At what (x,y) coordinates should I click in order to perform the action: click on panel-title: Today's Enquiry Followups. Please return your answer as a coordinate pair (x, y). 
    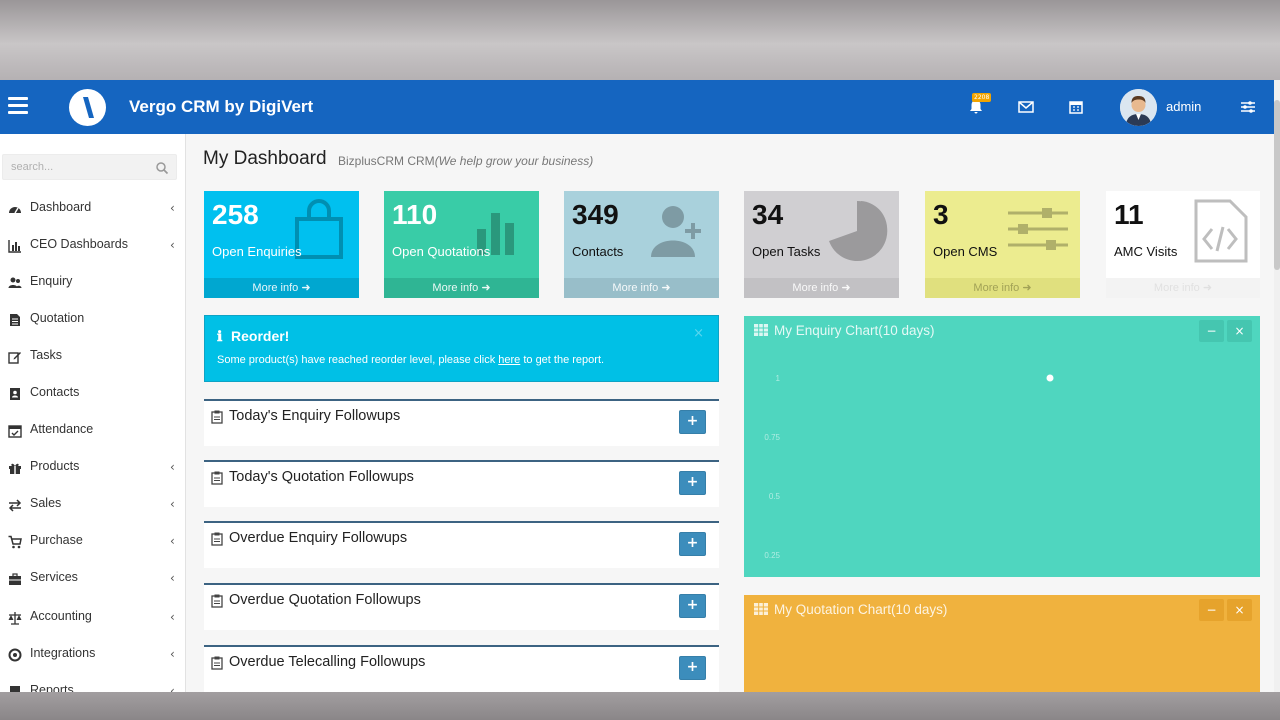
    Looking at the image, I should click on (315, 416).